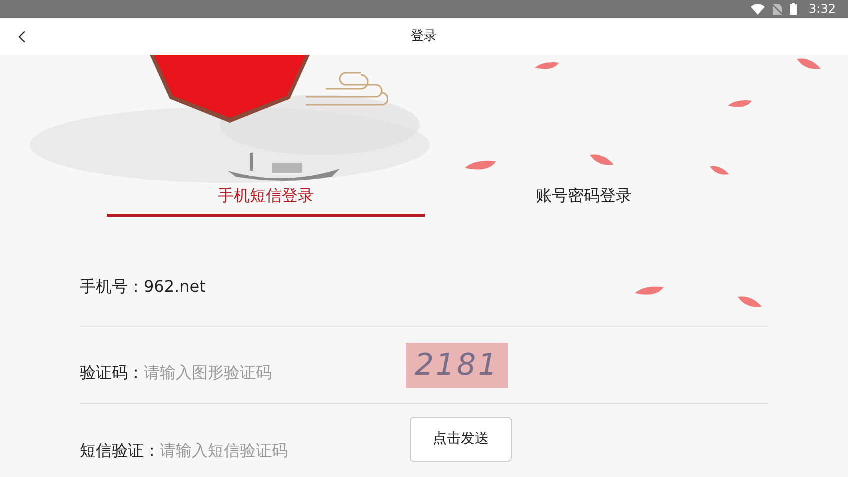  What do you see at coordinates (120, 451) in the screenshot?
I see `sms-label: 短信验证：` at bounding box center [120, 451].